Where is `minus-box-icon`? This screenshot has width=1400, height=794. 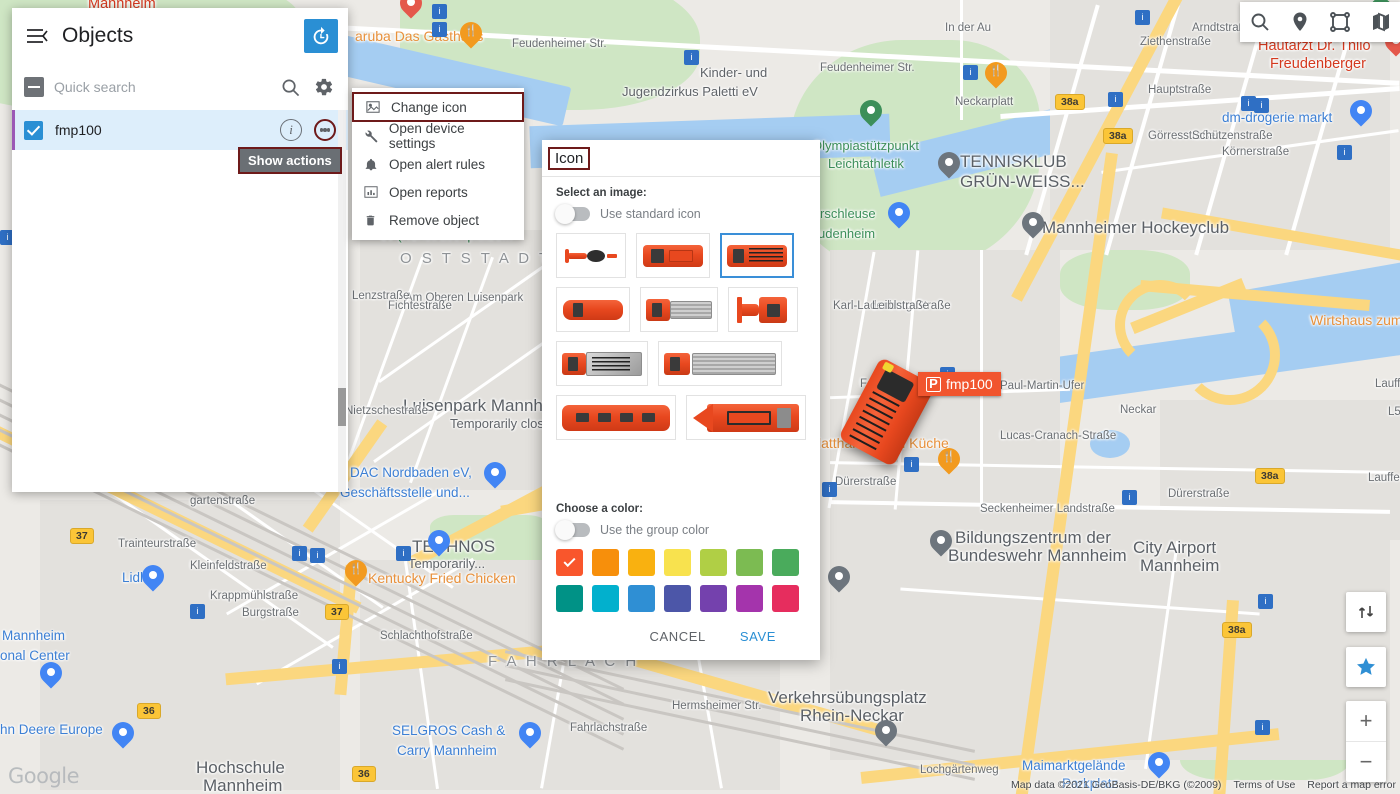
minus-box-icon is located at coordinates (34, 87).